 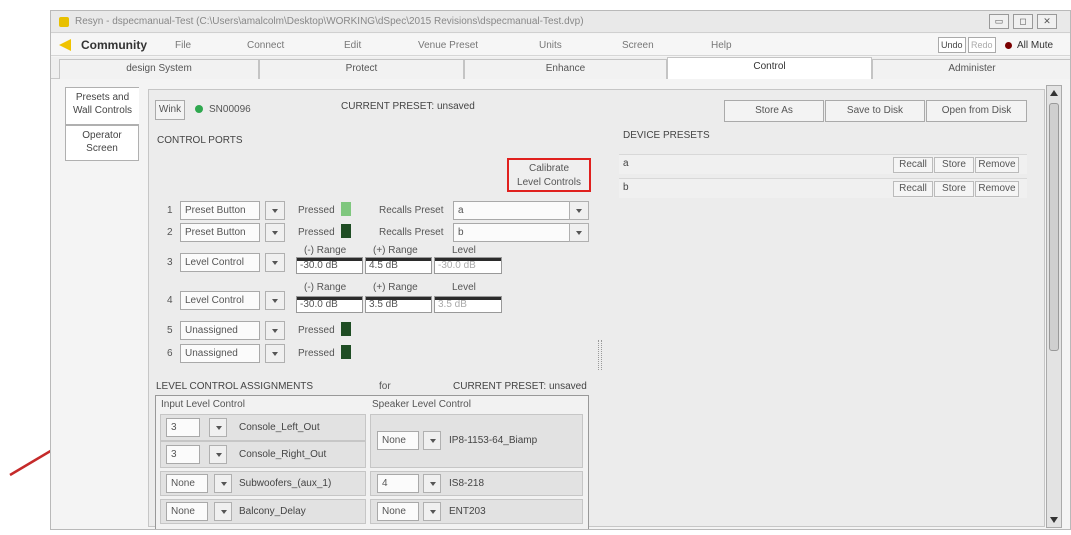 I want to click on wink-button: Wink, so click(x=170, y=110).